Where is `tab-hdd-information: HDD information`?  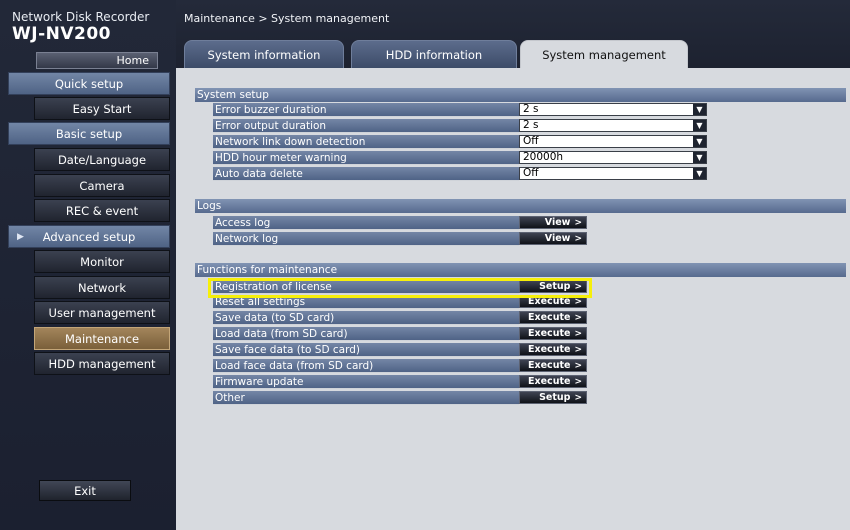 tab-hdd-information: HDD information is located at coordinates (434, 54).